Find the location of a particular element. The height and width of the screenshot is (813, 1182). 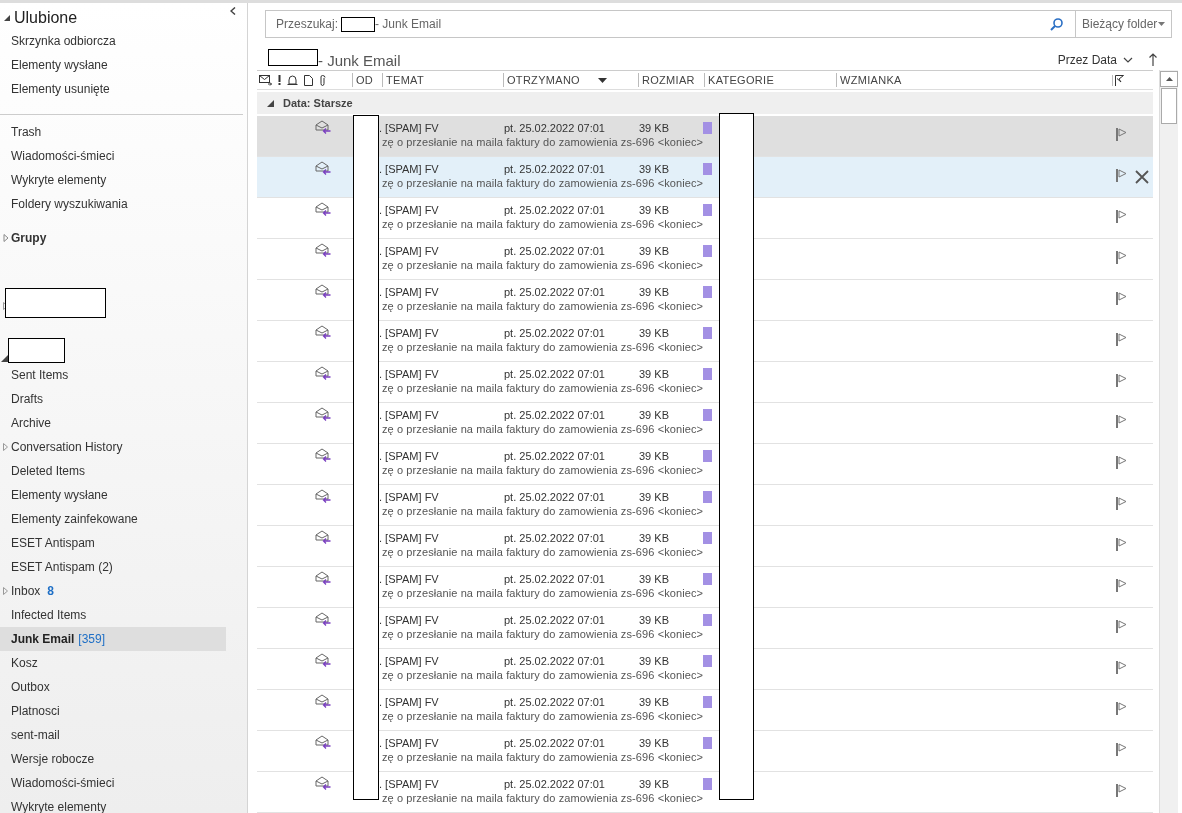

item-count: 8 is located at coordinates (51, 591).